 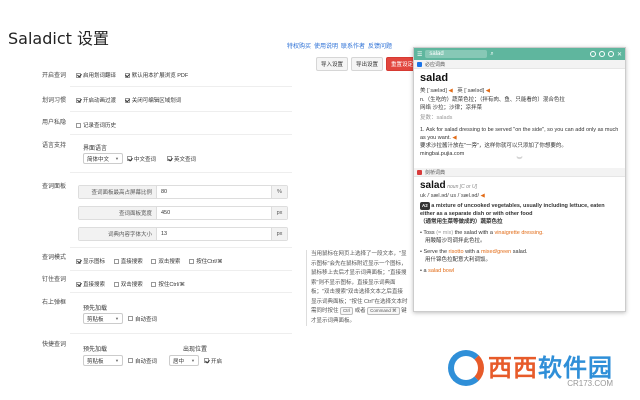 What do you see at coordinates (496, 252) in the screenshot?
I see `example-keyword: mixed/green` at bounding box center [496, 252].